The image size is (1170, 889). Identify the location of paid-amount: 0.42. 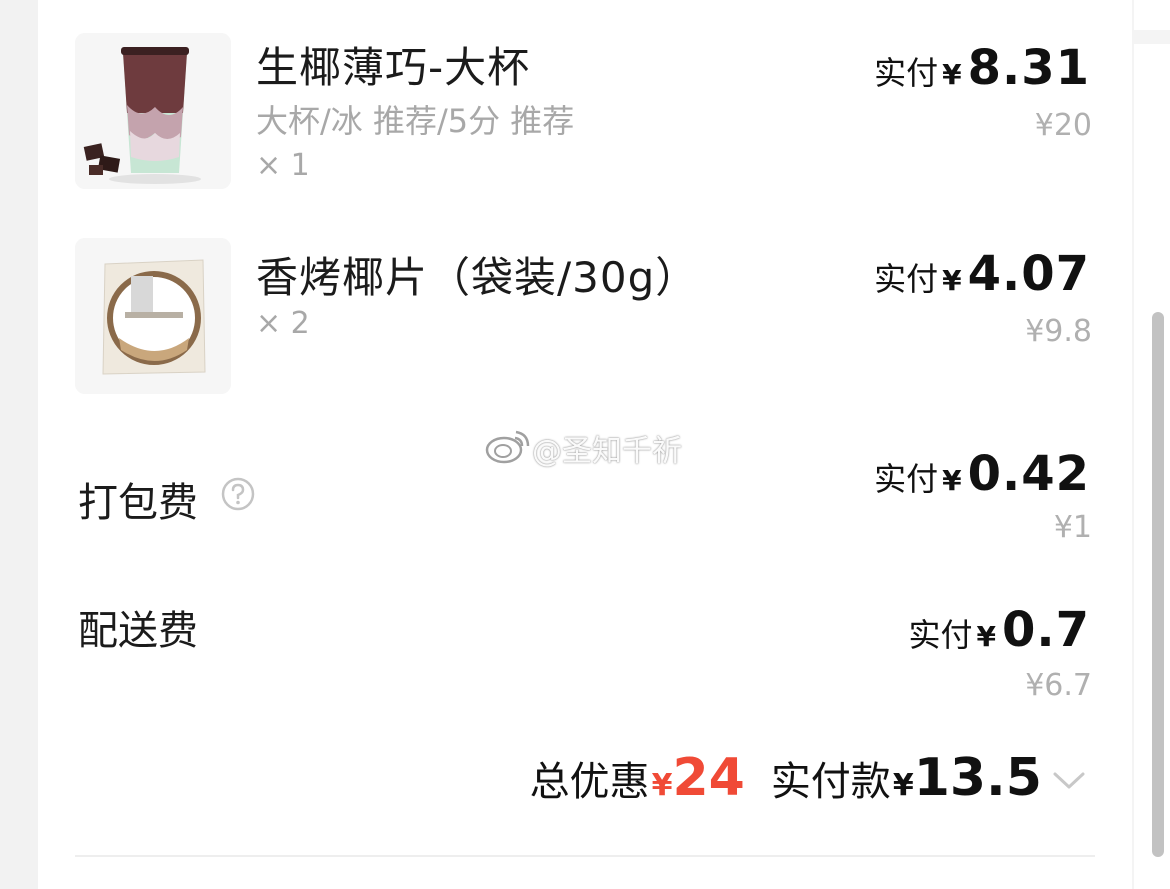
(1028, 474).